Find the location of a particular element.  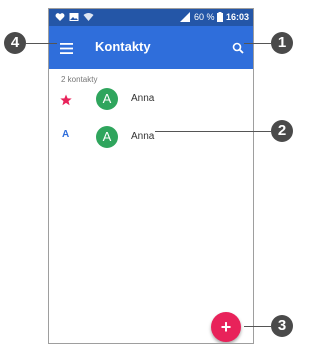

clock: 16:03 is located at coordinates (238, 17).